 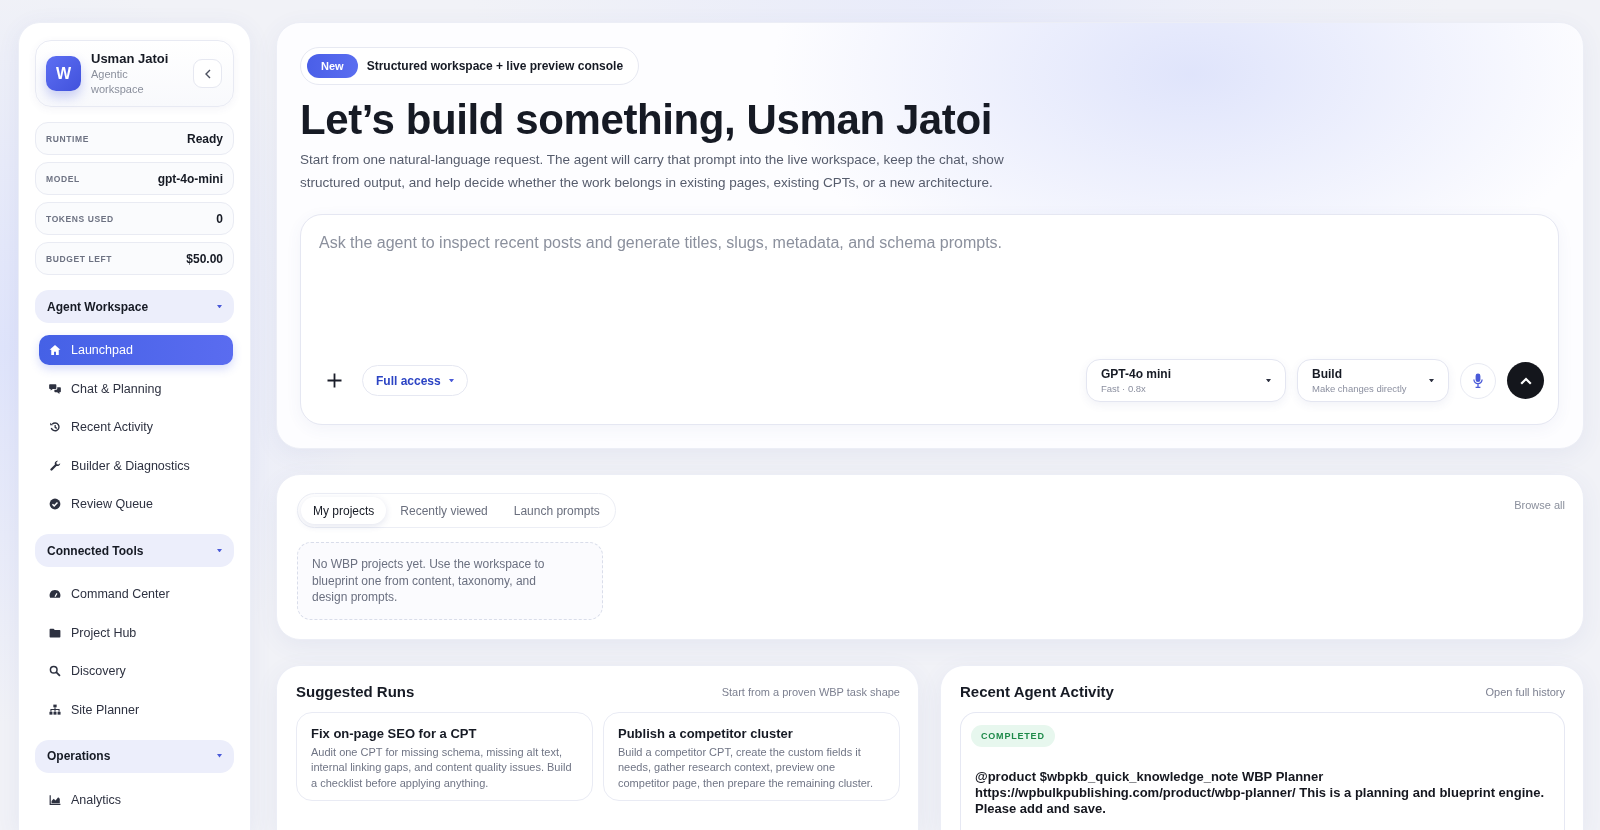 I want to click on model-dropdown: GPT-4o mini Fast · 0.8x, so click(x=1186, y=380).